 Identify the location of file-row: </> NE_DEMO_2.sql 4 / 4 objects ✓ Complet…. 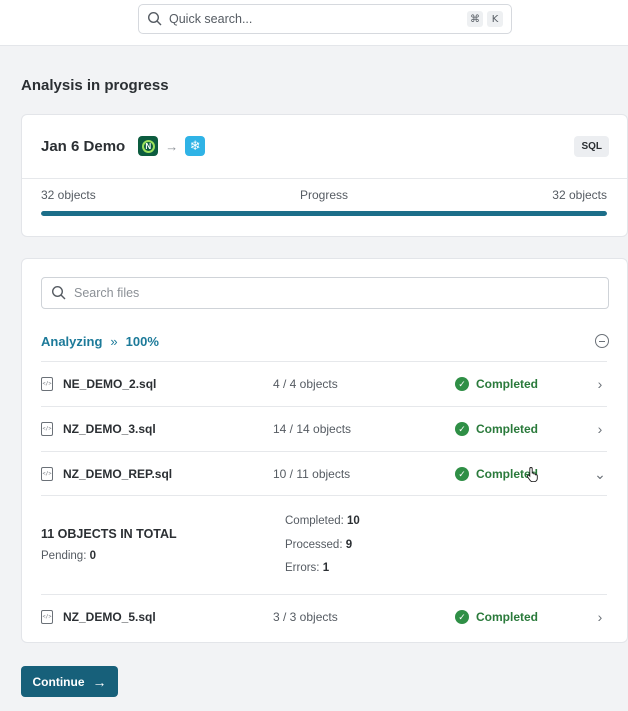
(324, 384).